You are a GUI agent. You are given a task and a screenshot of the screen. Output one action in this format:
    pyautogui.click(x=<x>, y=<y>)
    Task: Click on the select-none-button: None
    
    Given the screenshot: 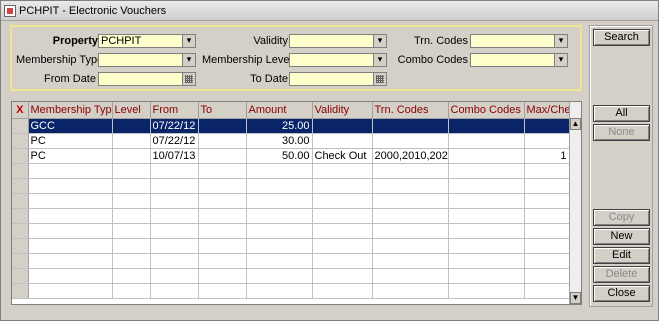 What is the action you would take?
    pyautogui.click(x=621, y=132)
    